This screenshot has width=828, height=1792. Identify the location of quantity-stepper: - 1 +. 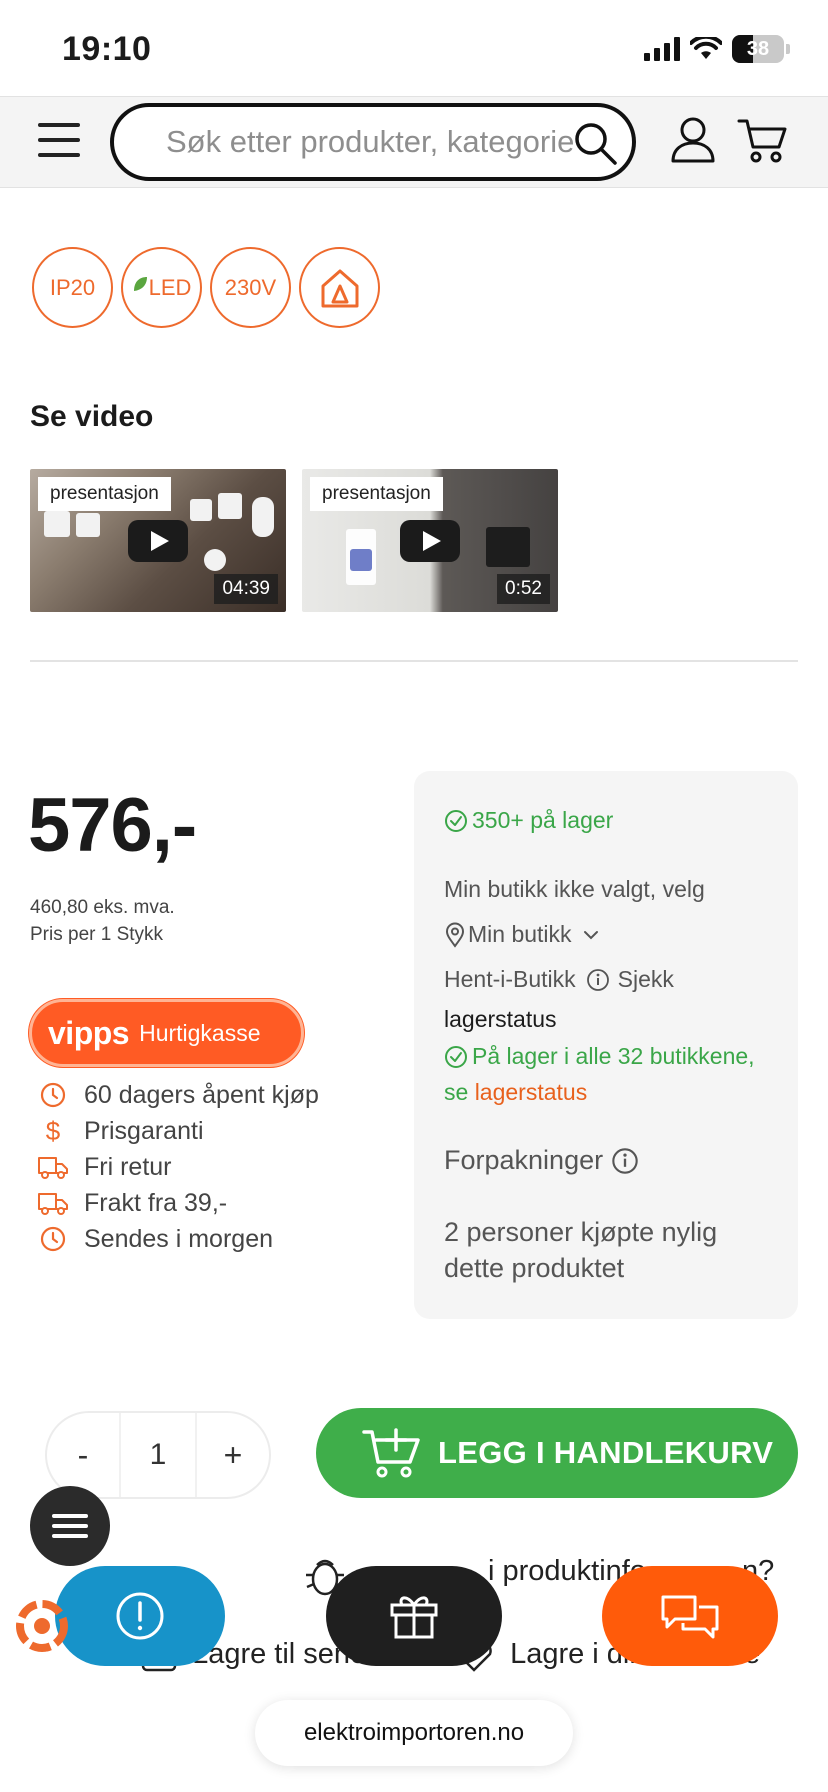
(158, 1455).